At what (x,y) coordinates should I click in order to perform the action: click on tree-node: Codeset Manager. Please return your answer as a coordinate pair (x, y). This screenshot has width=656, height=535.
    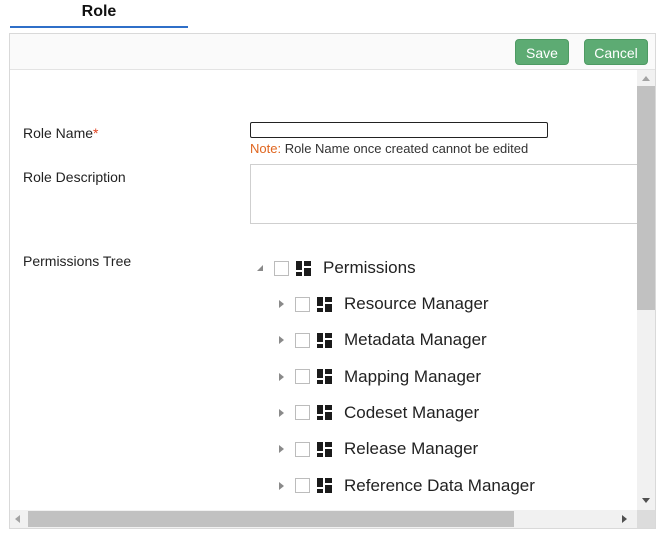
    Looking at the image, I should click on (377, 413).